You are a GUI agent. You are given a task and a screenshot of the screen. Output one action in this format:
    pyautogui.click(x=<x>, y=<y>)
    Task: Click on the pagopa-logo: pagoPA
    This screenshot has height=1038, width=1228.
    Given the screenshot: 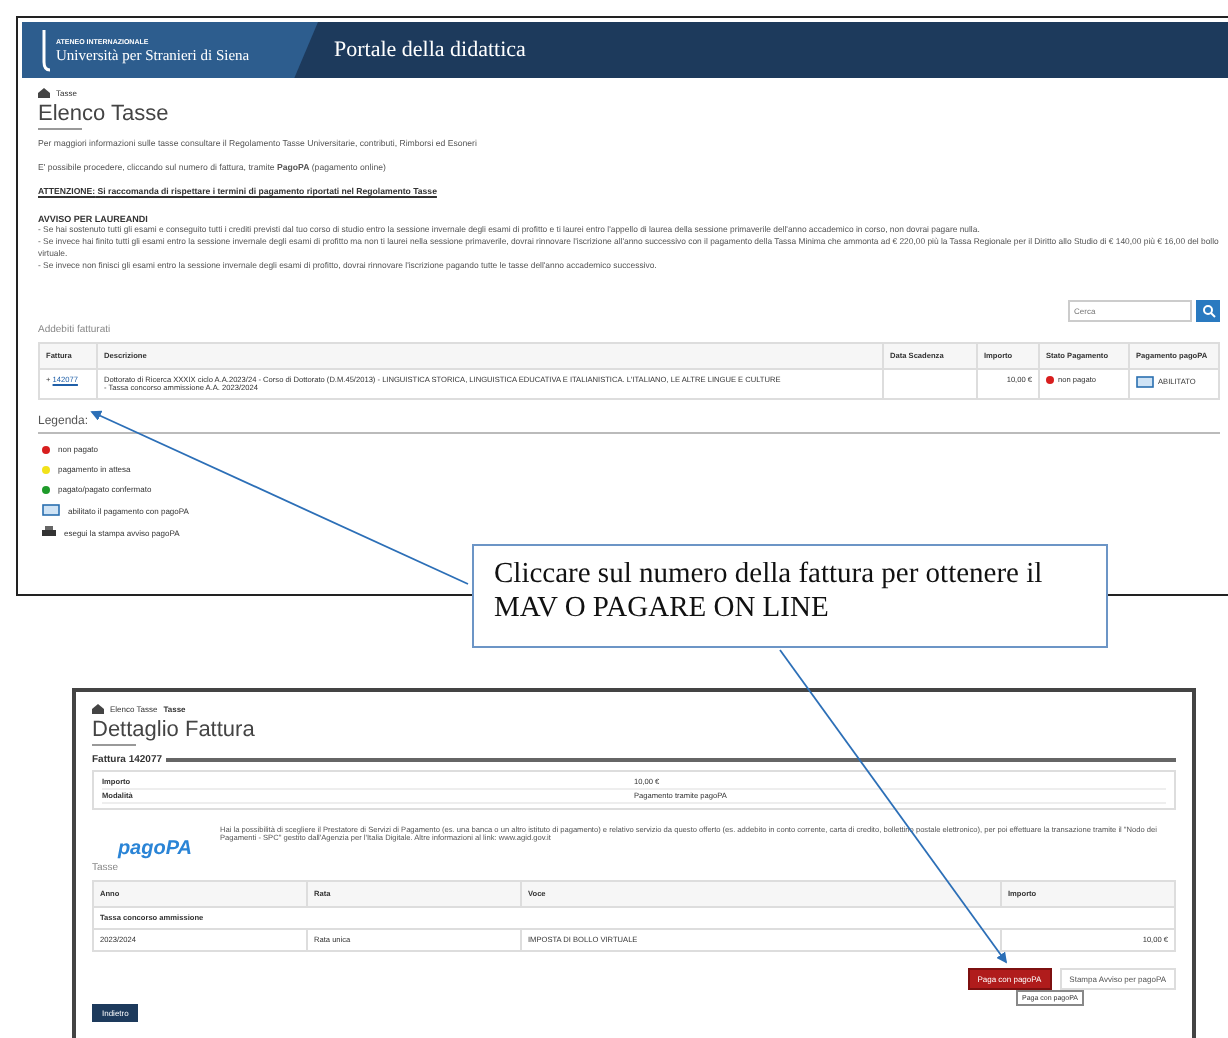 What is the action you would take?
    pyautogui.click(x=153, y=849)
    